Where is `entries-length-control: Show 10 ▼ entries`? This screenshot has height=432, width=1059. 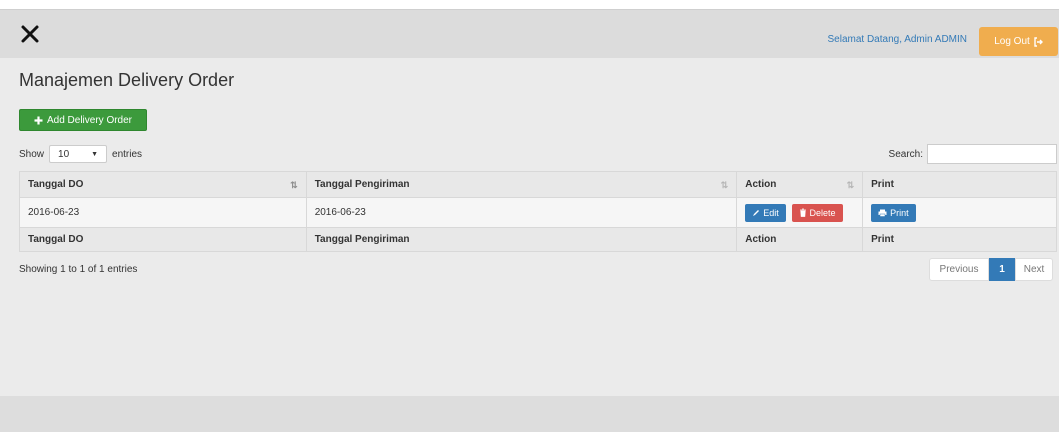
entries-length-control: Show 10 ▼ entries is located at coordinates (80, 154).